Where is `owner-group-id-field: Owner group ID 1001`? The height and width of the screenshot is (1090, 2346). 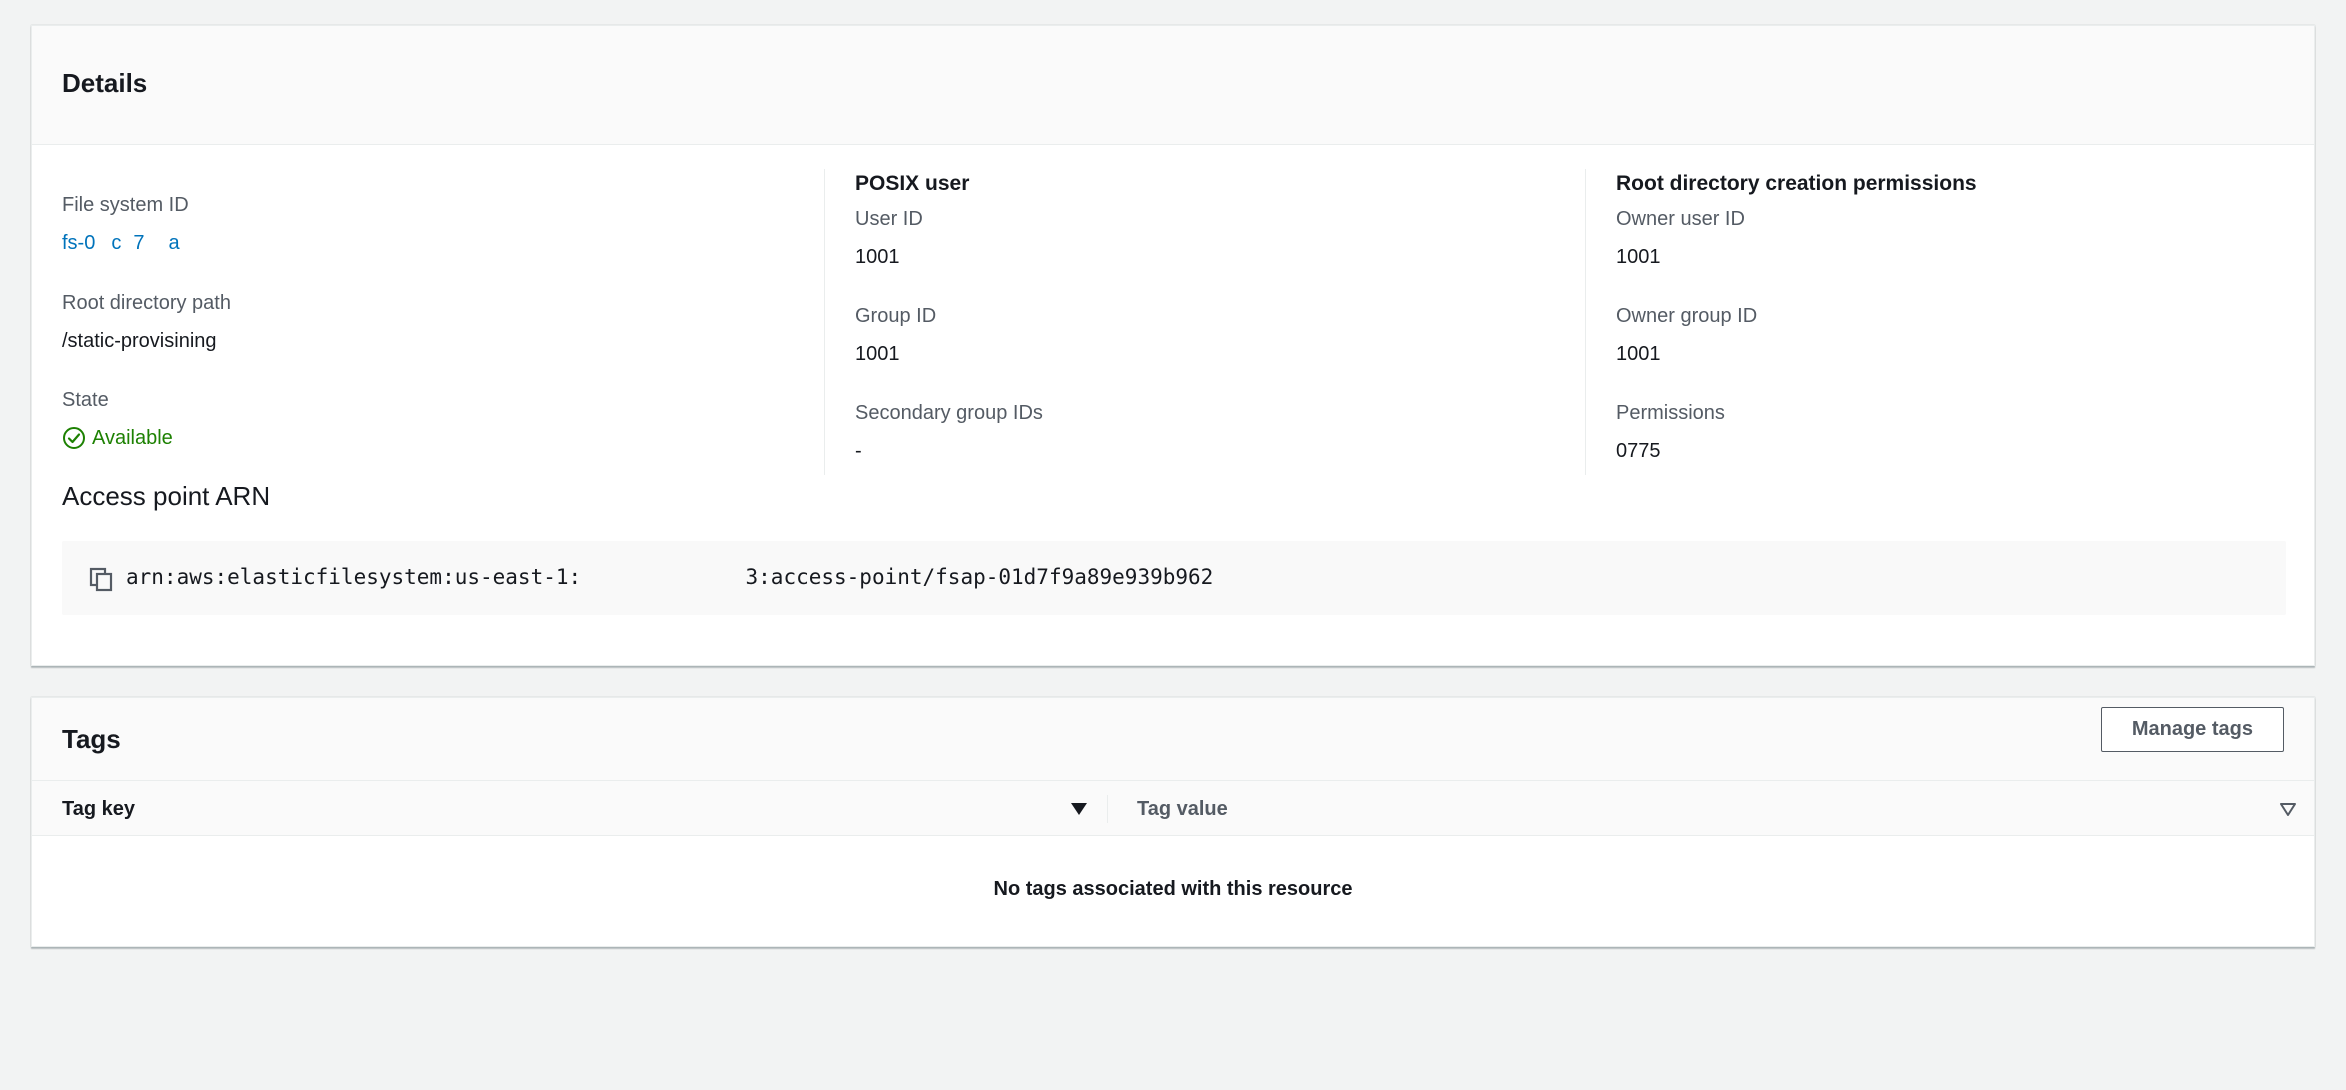 owner-group-id-field: Owner group ID 1001 is located at coordinates (1686, 335).